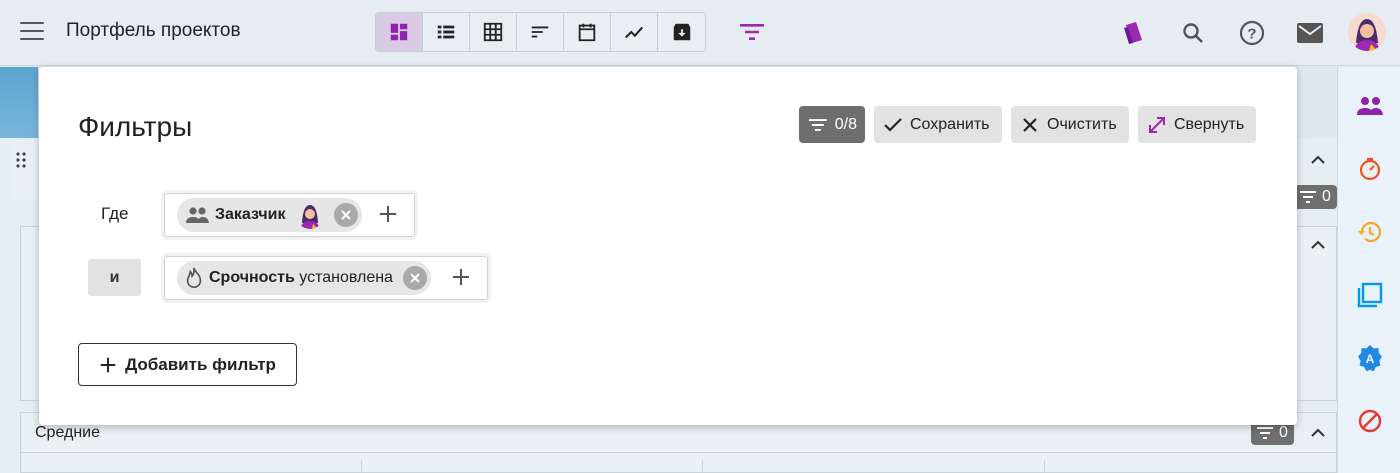  Describe the element at coordinates (252, 277) in the screenshot. I see `filter-field-label: Срочность` at that location.